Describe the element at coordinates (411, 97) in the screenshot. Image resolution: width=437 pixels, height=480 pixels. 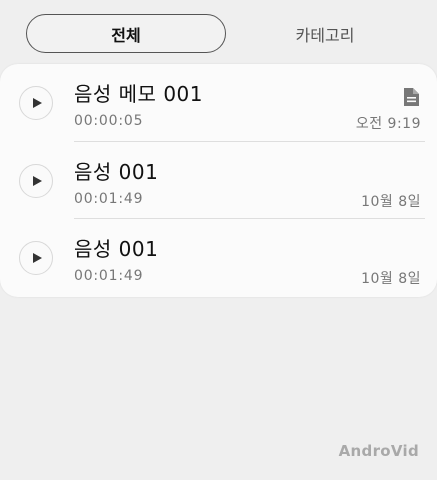
I see `file-icon` at that location.